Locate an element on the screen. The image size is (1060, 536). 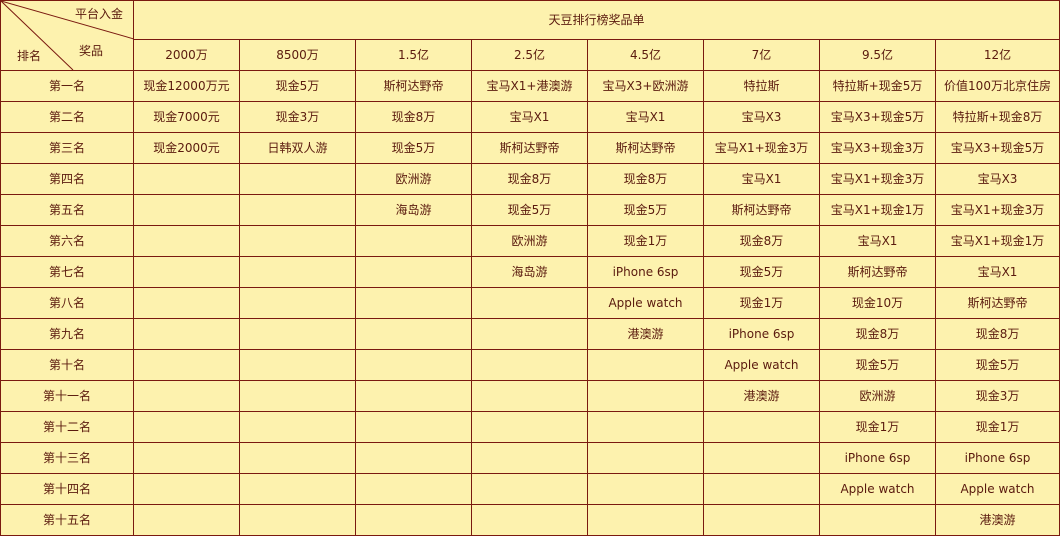
prize-cell: 宝马X1+现金1万 is located at coordinates (997, 241).